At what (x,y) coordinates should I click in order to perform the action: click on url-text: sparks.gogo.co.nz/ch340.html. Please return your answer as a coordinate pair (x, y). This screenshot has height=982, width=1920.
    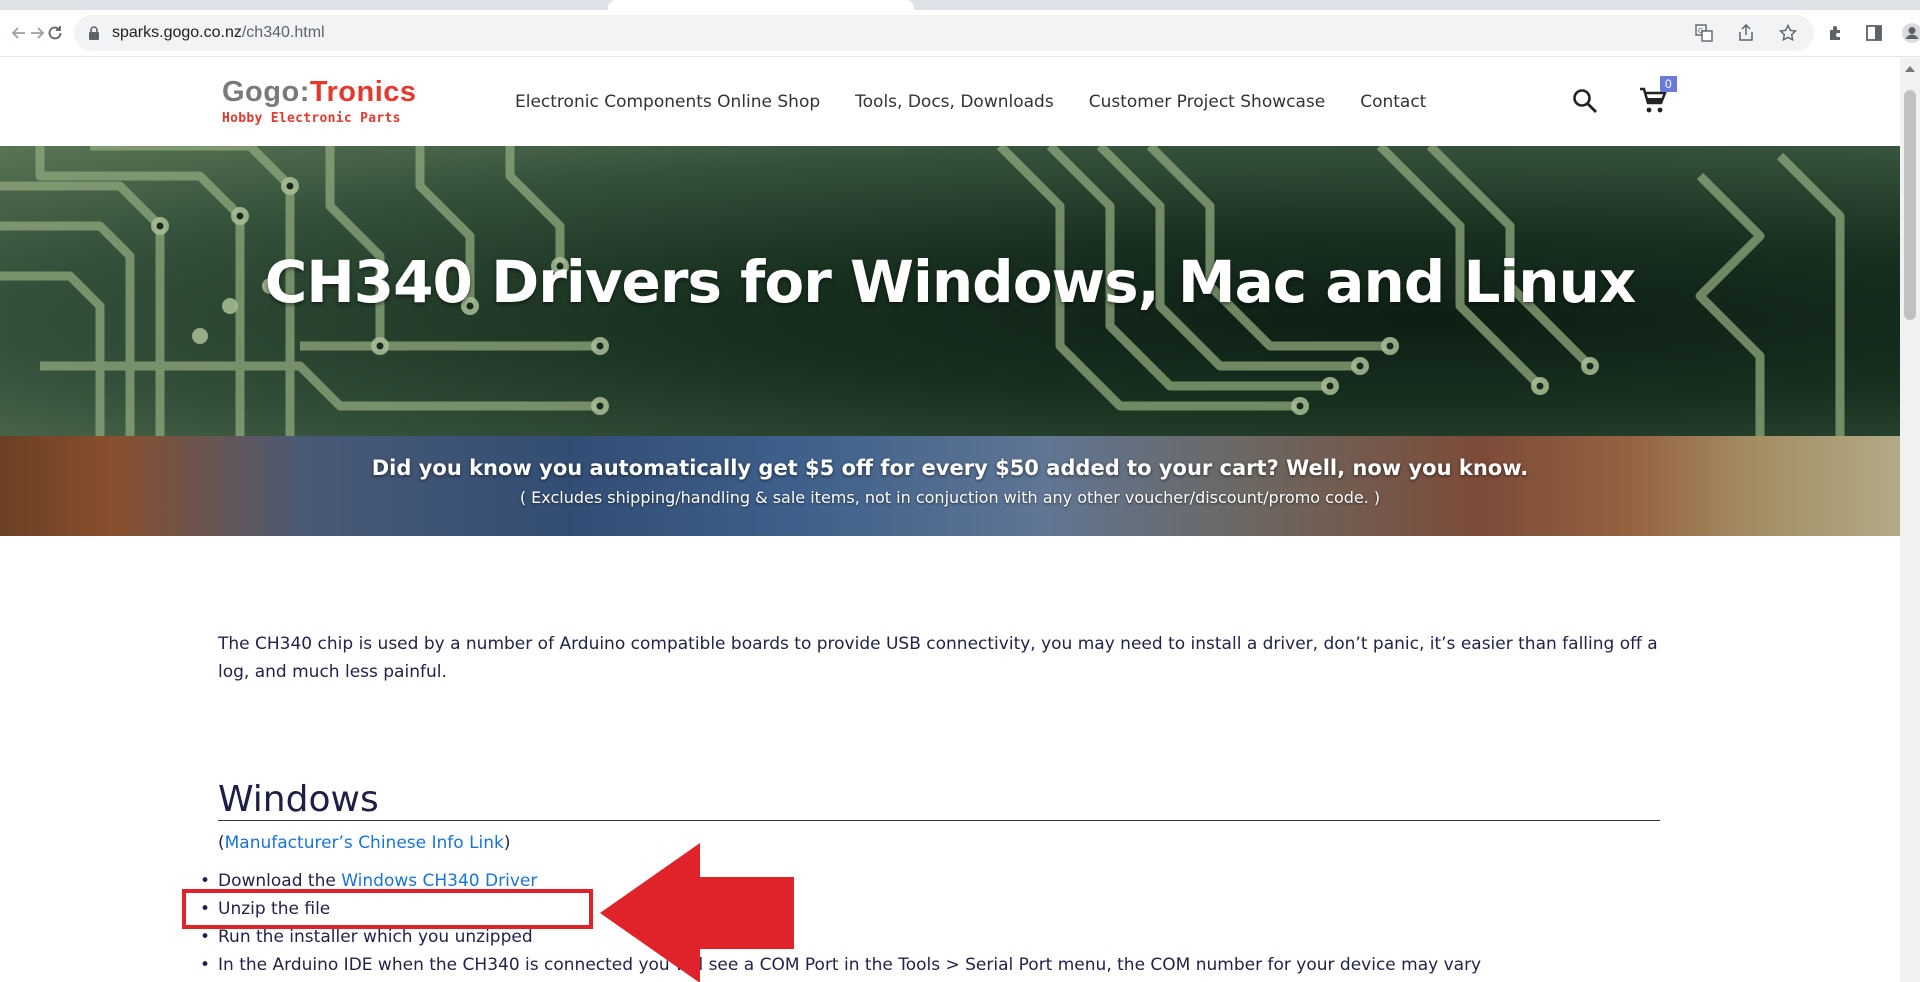
    Looking at the image, I should click on (218, 33).